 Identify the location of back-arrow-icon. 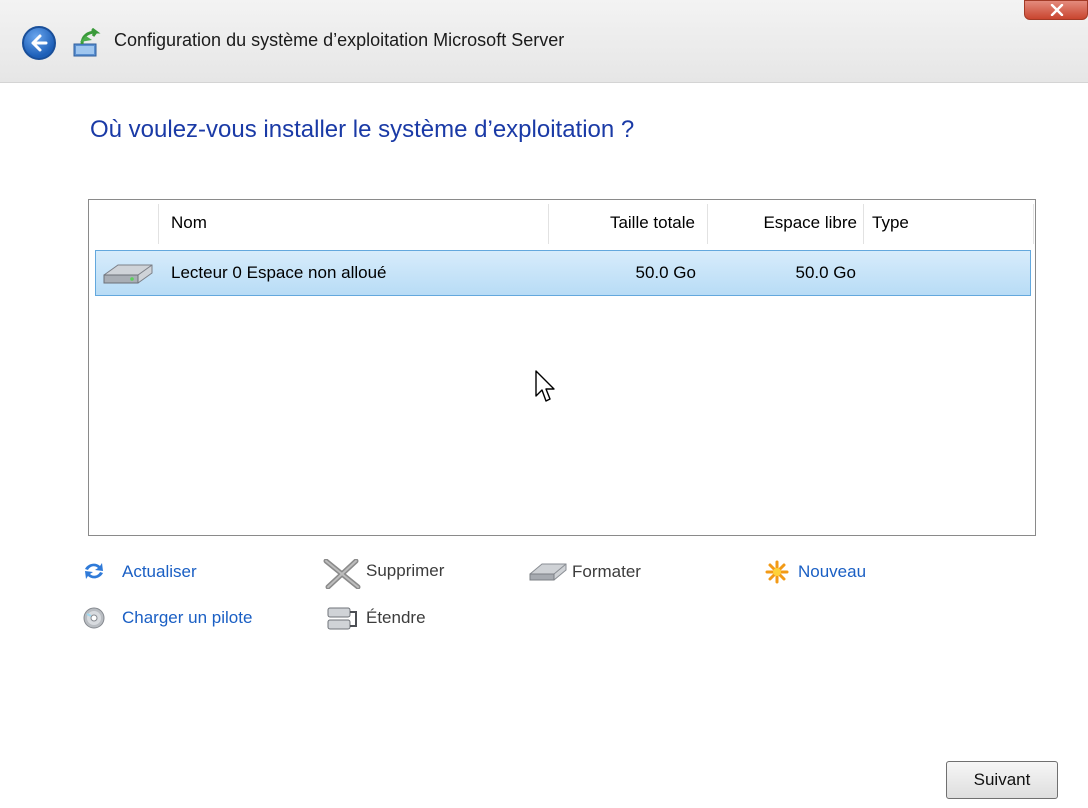
(39, 43).